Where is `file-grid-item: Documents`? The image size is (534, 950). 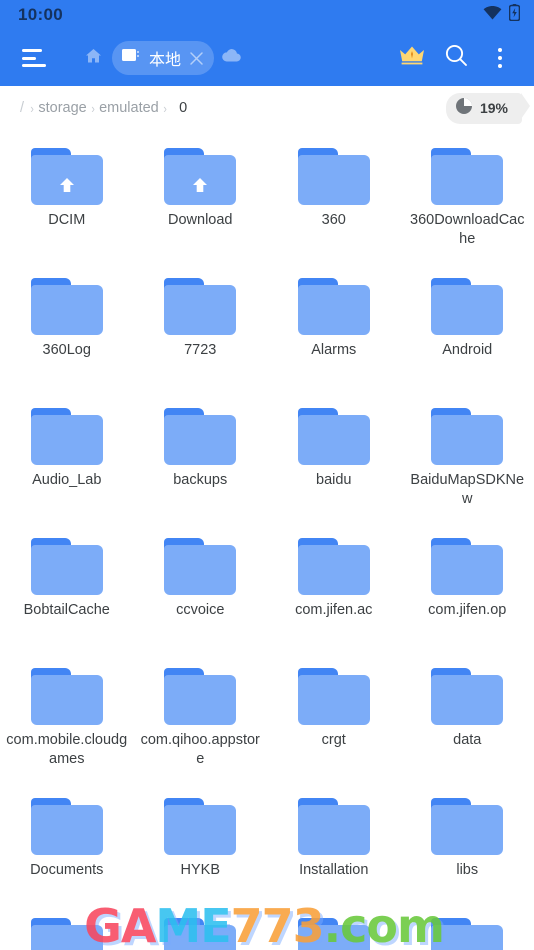 file-grid-item: Documents is located at coordinates (67, 851).